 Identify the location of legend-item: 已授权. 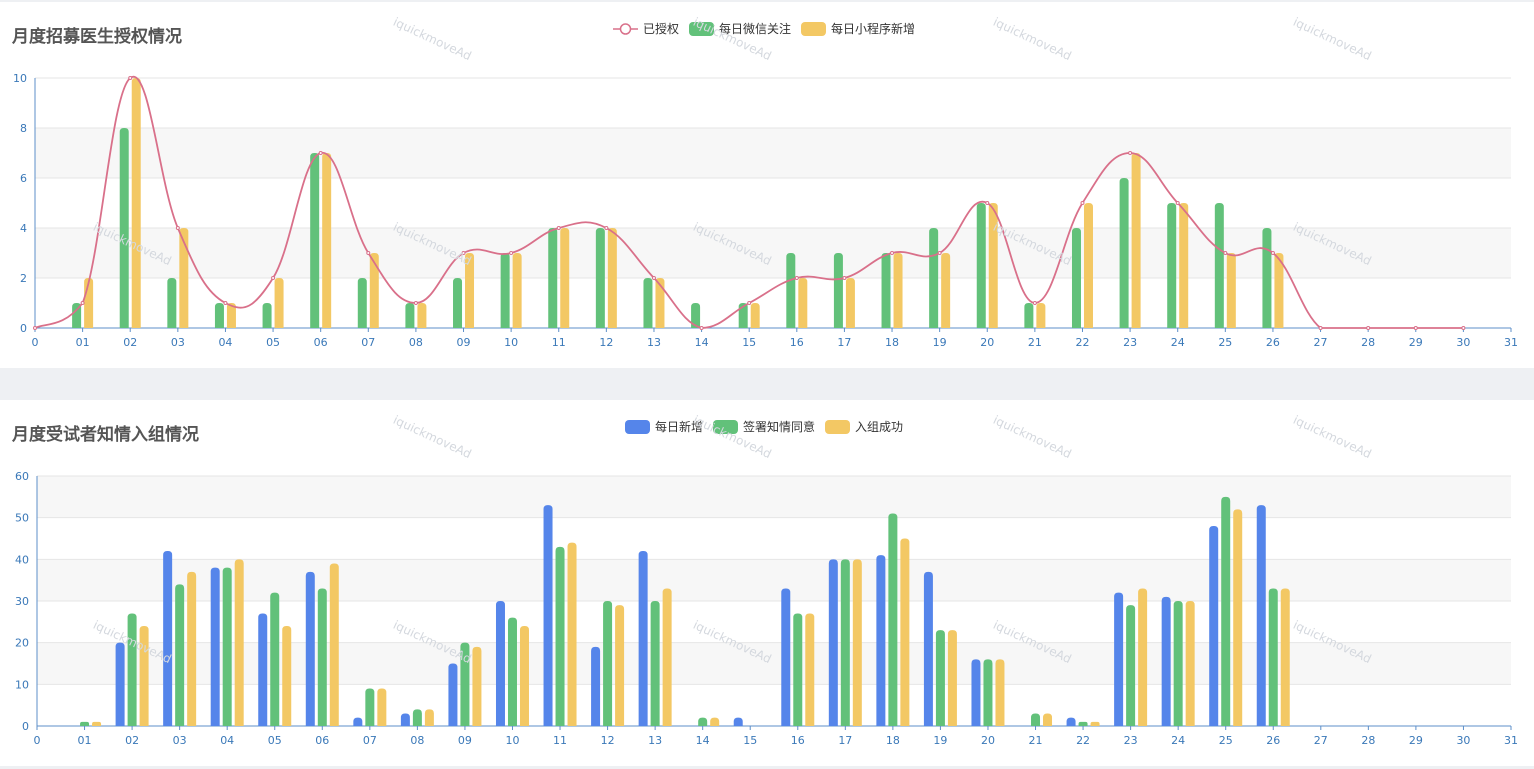
(646, 28).